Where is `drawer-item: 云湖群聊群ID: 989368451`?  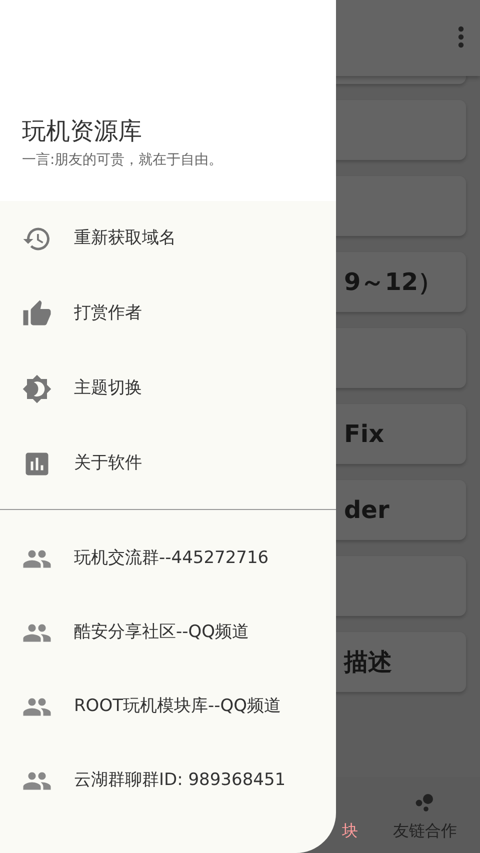 drawer-item: 云湖群聊群ID: 989368451 is located at coordinates (168, 781).